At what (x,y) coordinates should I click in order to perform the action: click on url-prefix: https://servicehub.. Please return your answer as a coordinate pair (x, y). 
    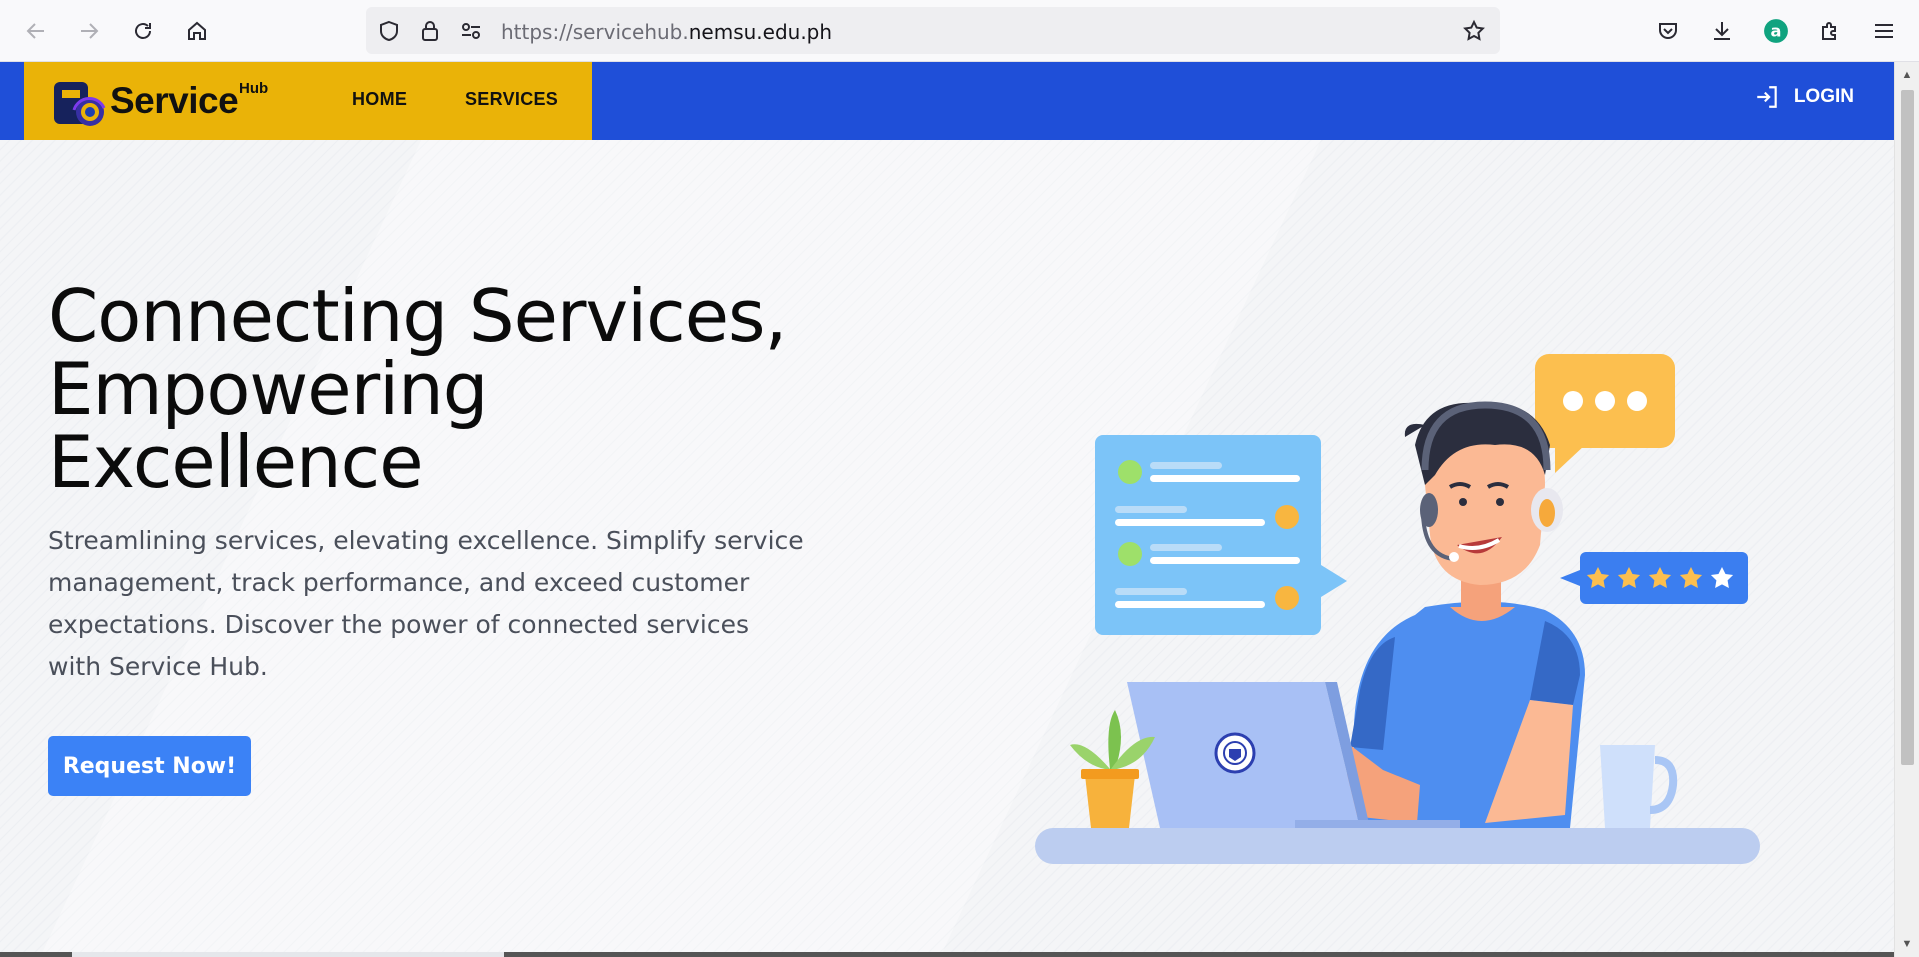
    Looking at the image, I should click on (595, 32).